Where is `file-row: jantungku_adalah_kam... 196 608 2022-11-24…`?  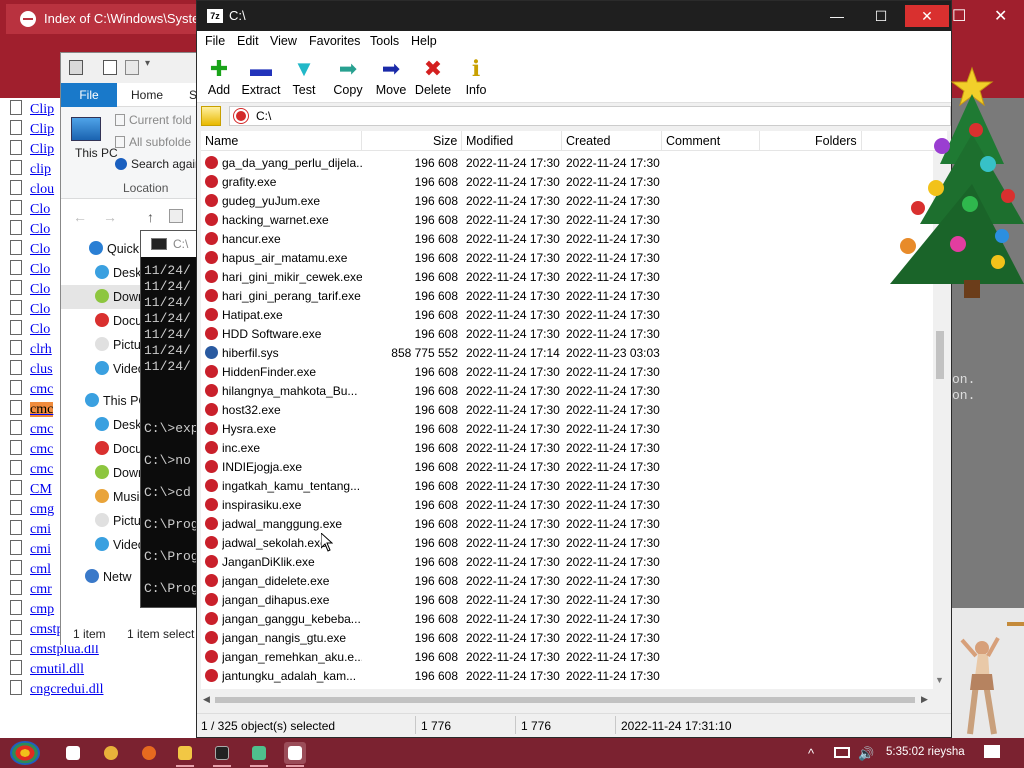
file-row: jantungku_adalah_kam... 196 608 2022-11-24… is located at coordinates (566, 675).